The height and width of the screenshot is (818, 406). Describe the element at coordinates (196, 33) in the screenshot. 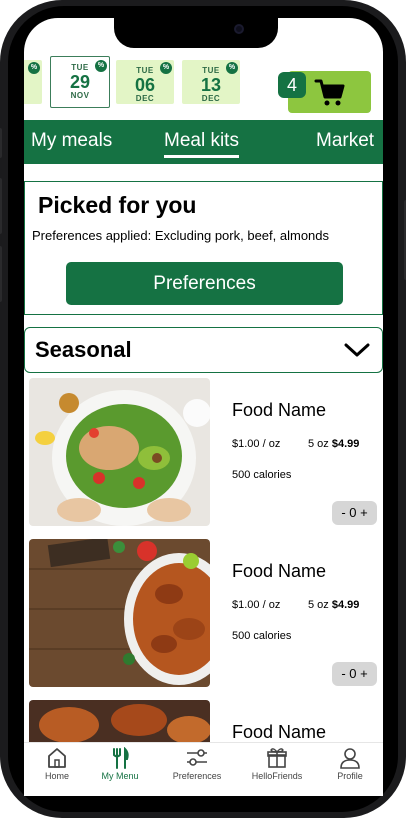

I see `notch` at that location.